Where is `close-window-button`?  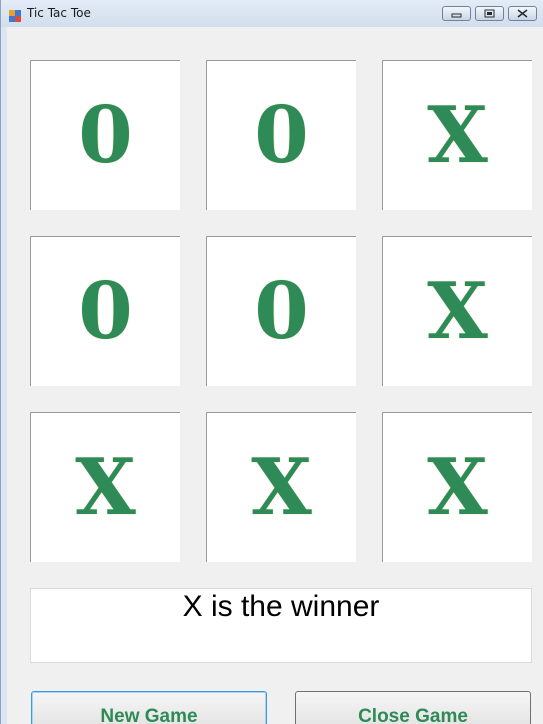
close-window-button is located at coordinates (522, 13).